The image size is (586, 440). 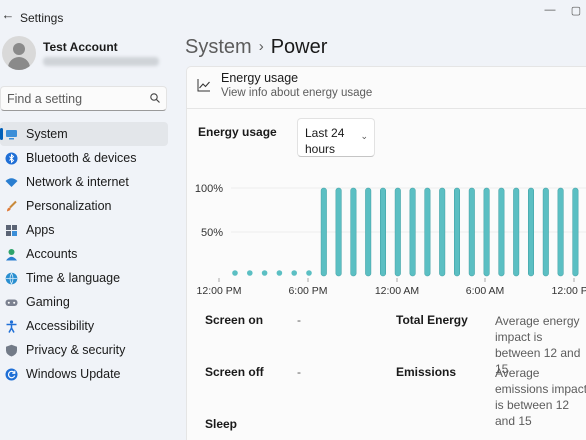 What do you see at coordinates (256, 47) in the screenshot?
I see `breadcrumb: System › Power` at bounding box center [256, 47].